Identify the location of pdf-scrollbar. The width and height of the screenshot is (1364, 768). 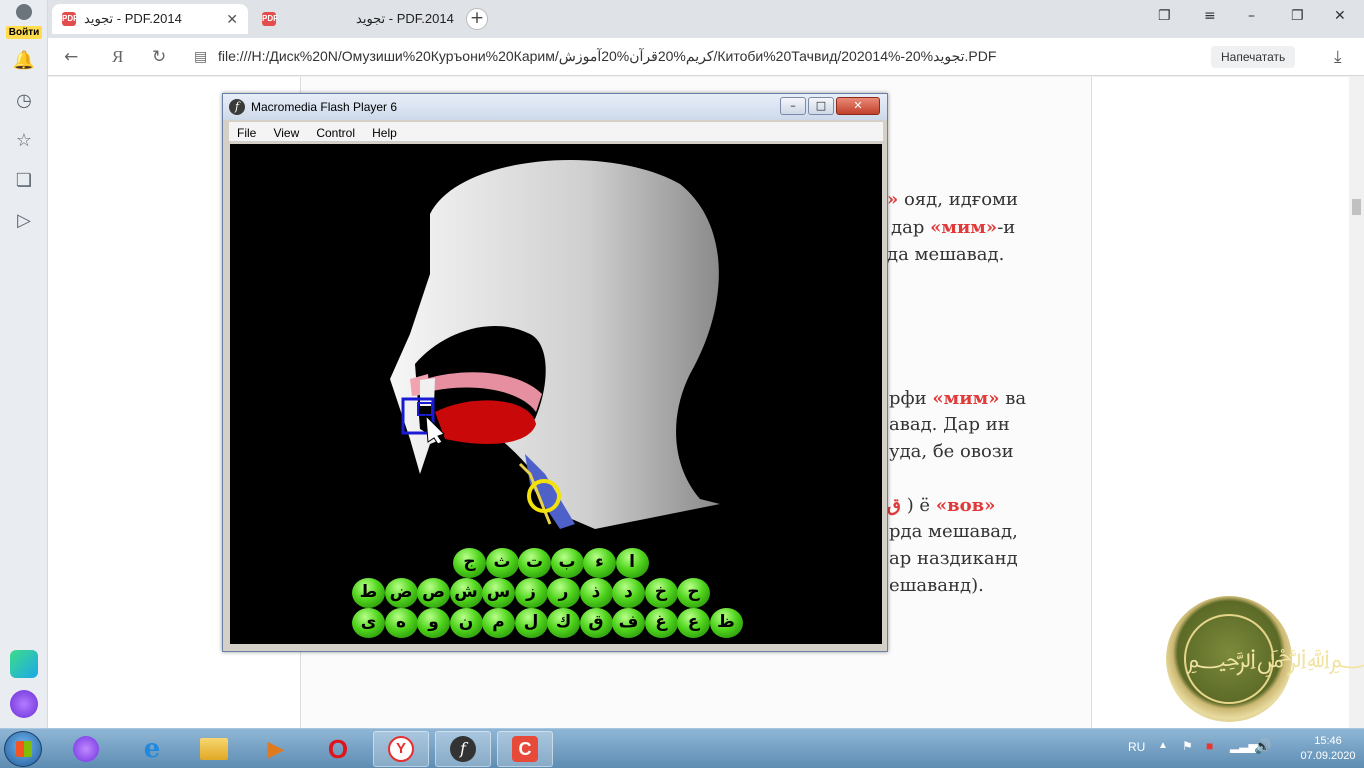
(1356, 402).